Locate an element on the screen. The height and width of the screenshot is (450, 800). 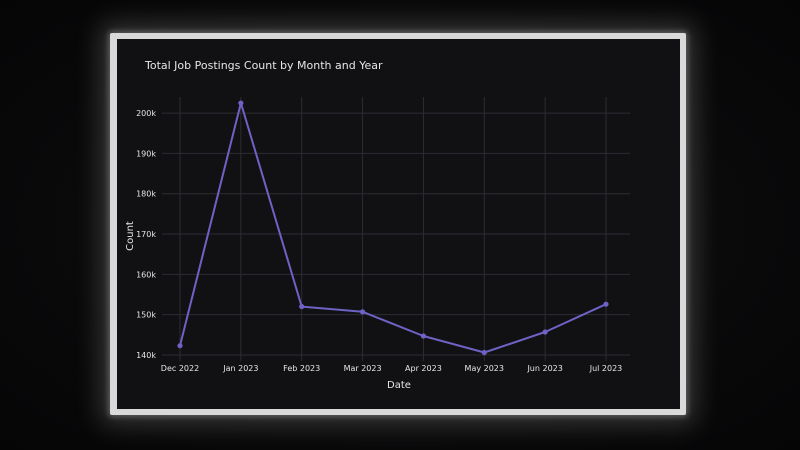
y-tick-label: 140k is located at coordinates (146, 355).